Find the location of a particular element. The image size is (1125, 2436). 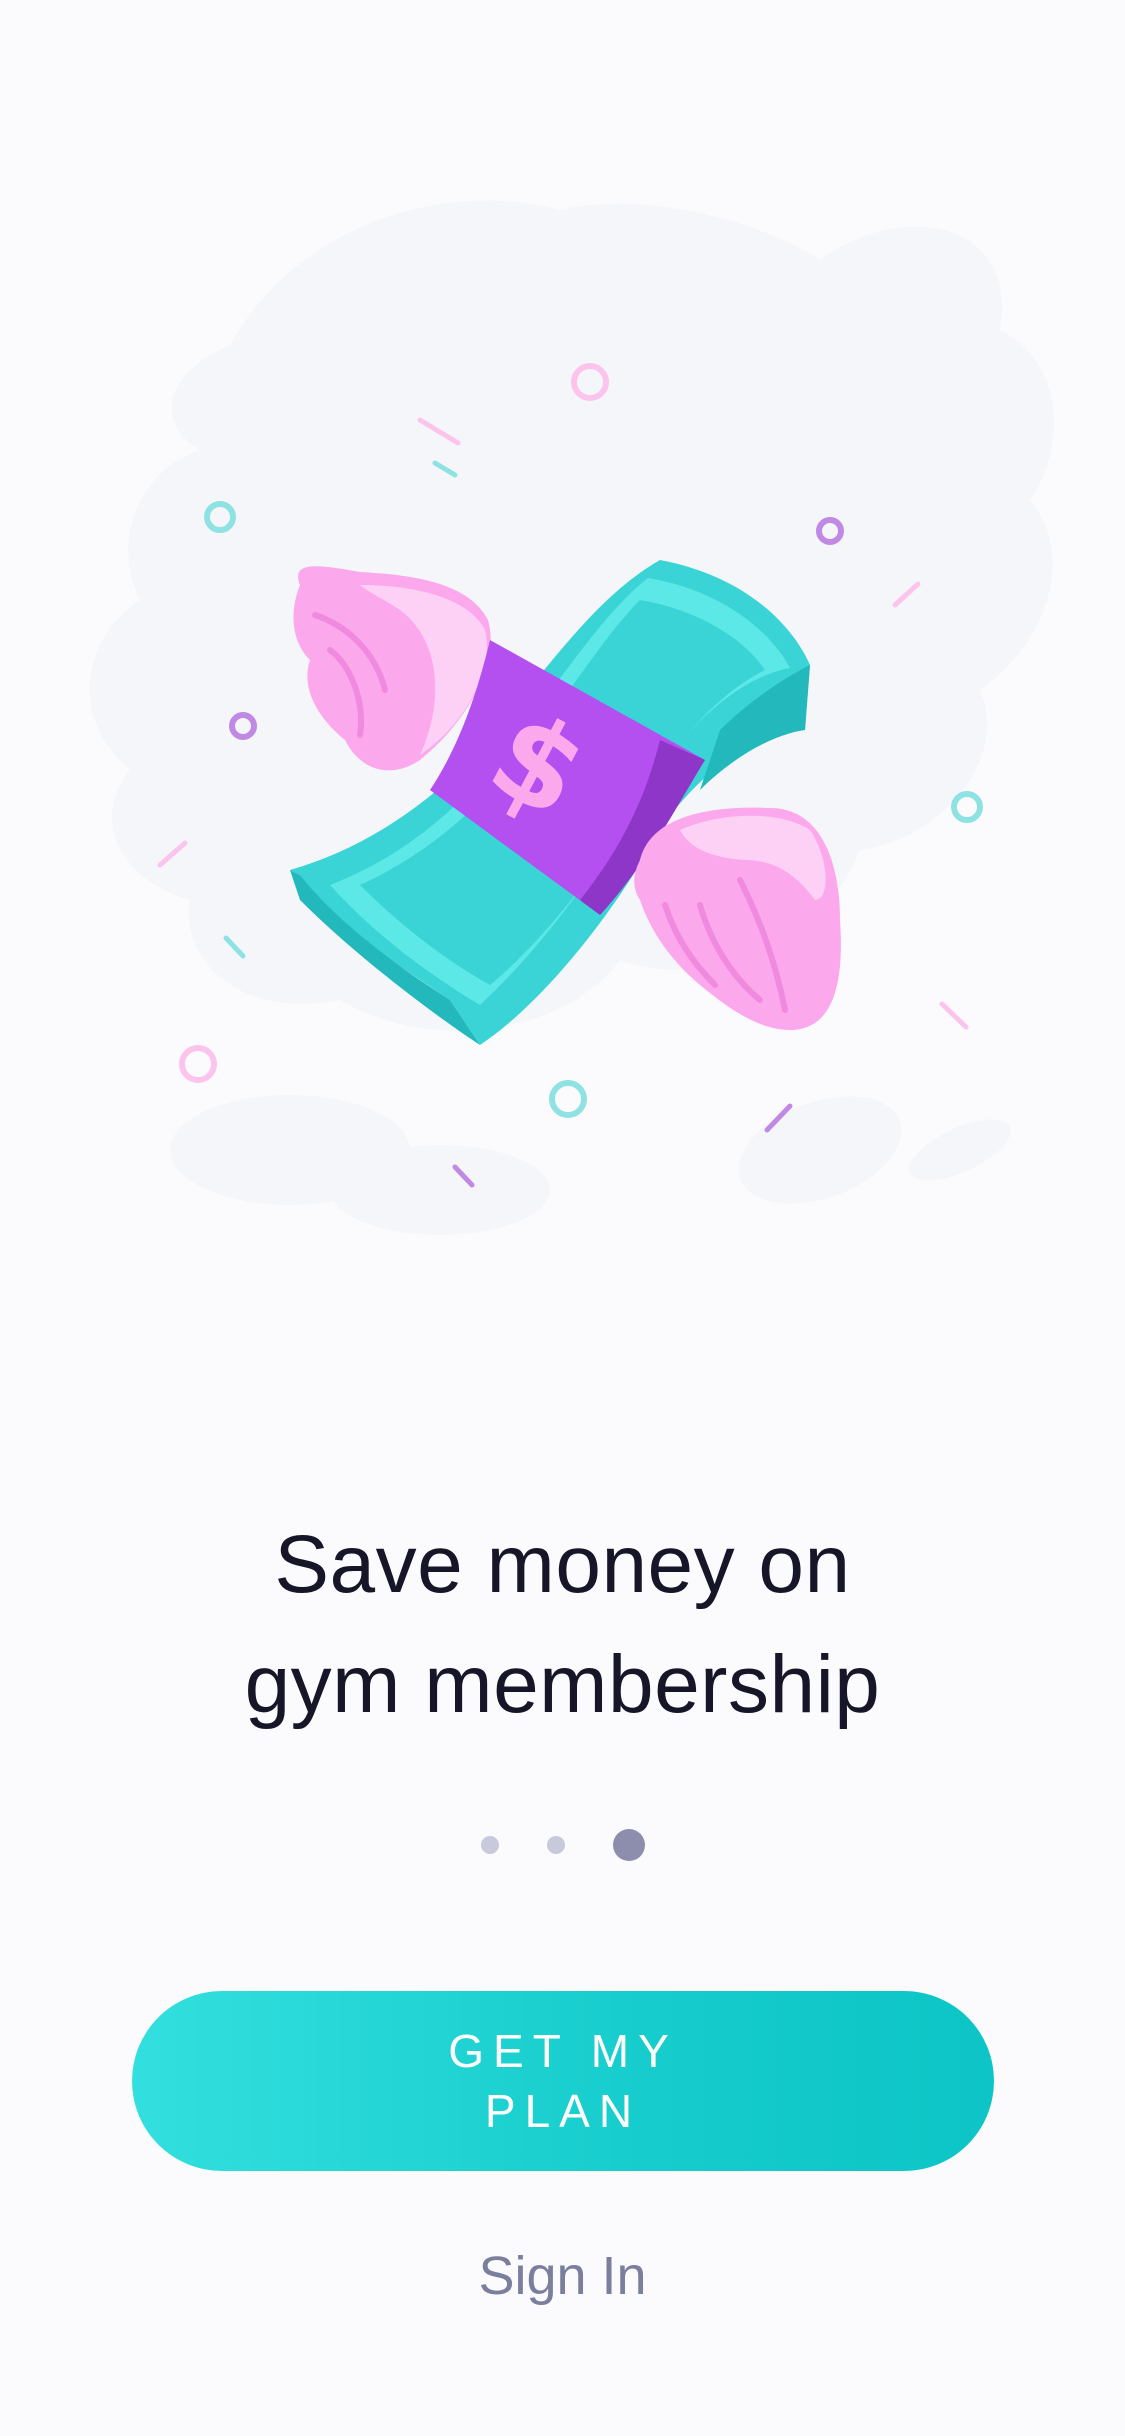

page-indicator is located at coordinates (562, 1845).